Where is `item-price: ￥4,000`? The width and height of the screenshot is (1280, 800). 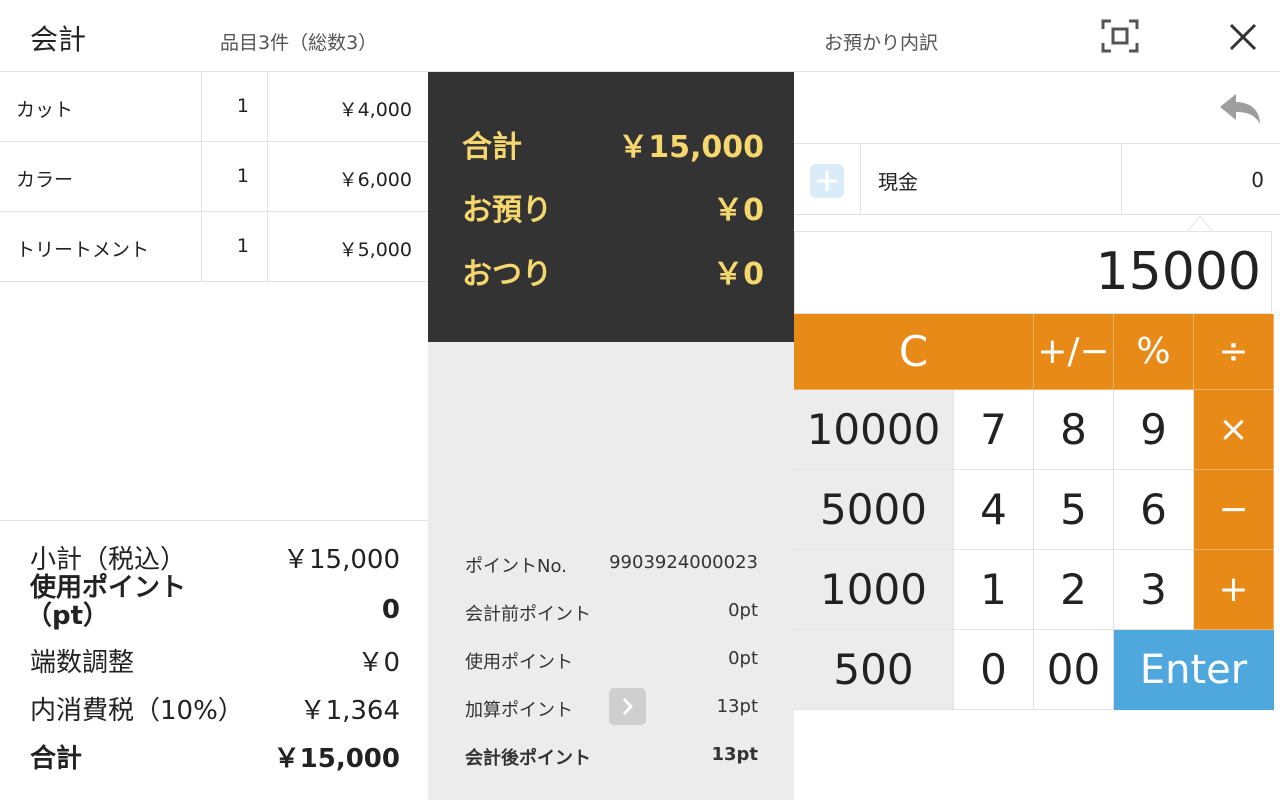
item-price: ￥4,000 is located at coordinates (375, 110).